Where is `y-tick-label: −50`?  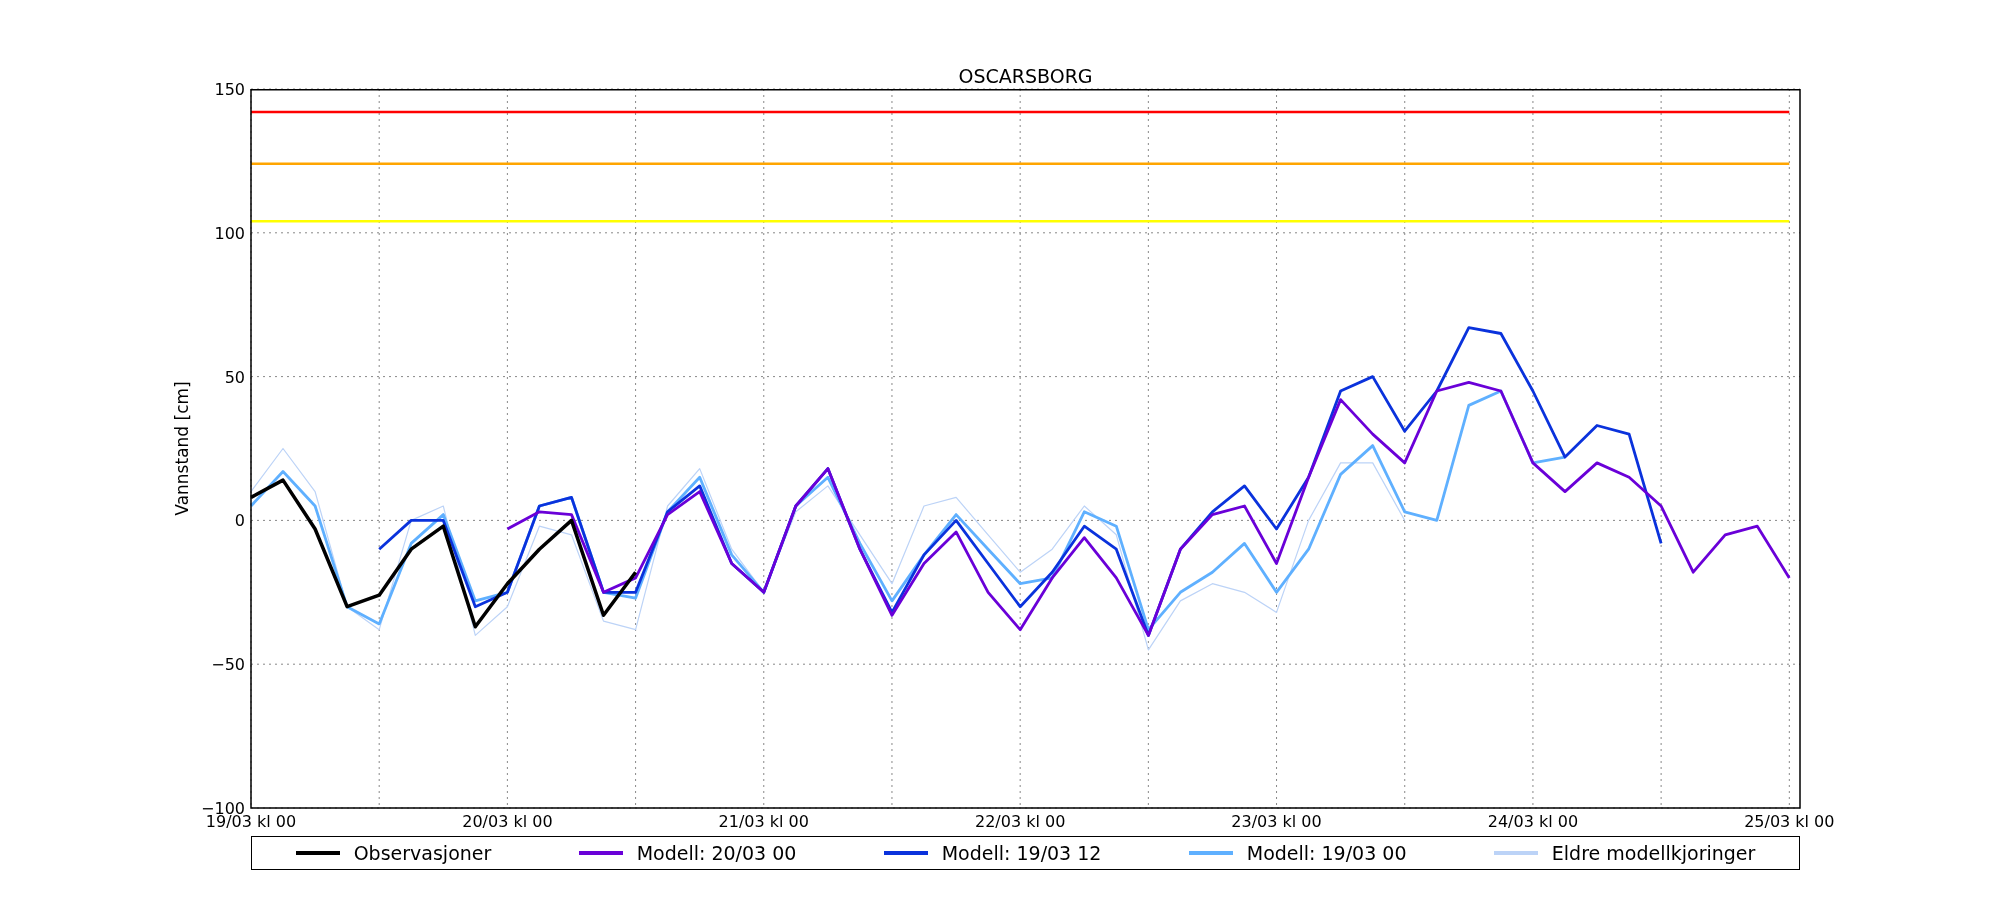 y-tick-label: −50 is located at coordinates (228, 665).